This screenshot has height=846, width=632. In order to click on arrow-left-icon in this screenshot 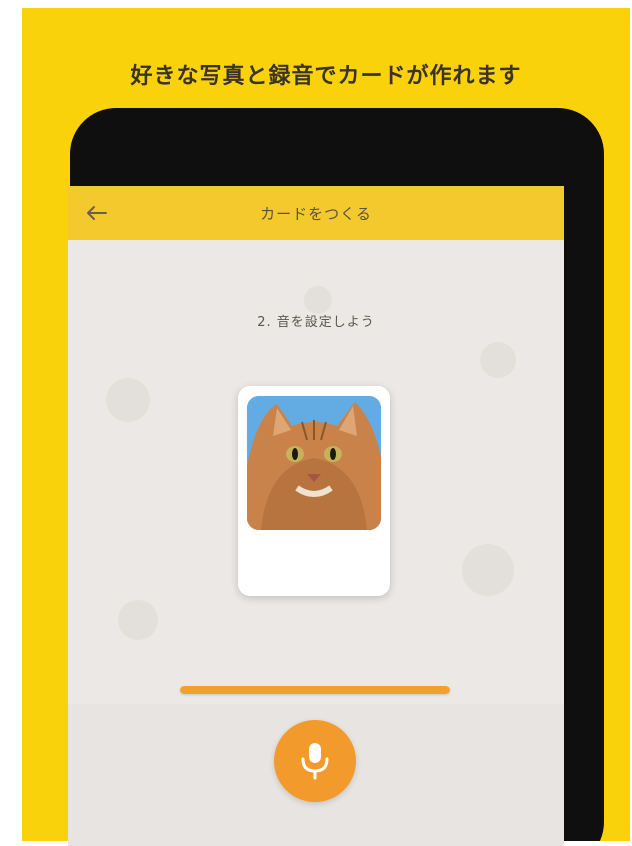, I will do `click(97, 213)`.